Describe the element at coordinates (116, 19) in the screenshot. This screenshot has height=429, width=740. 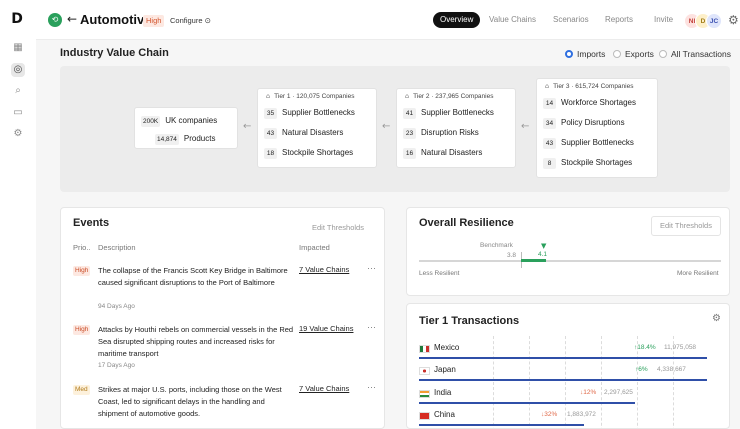
I see `page-title: Automotive` at that location.